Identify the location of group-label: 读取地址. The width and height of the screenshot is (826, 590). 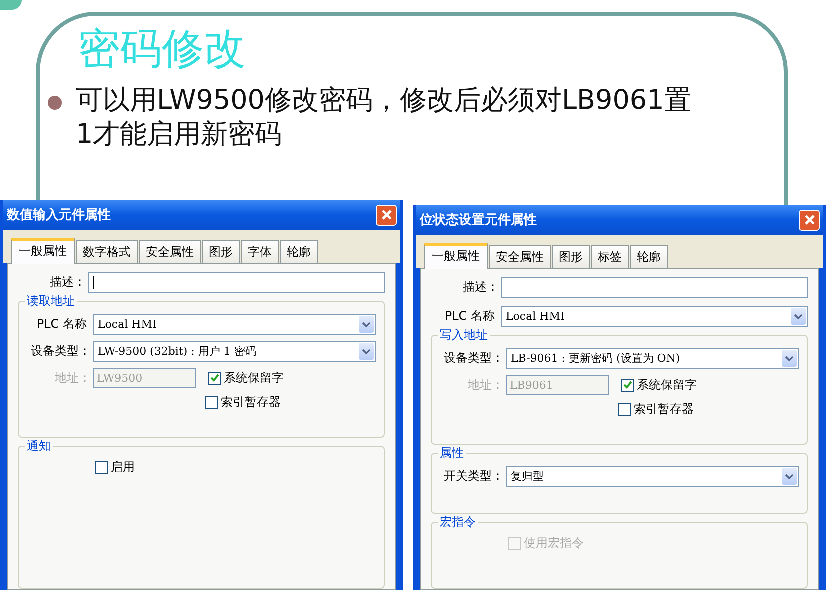
(51, 301).